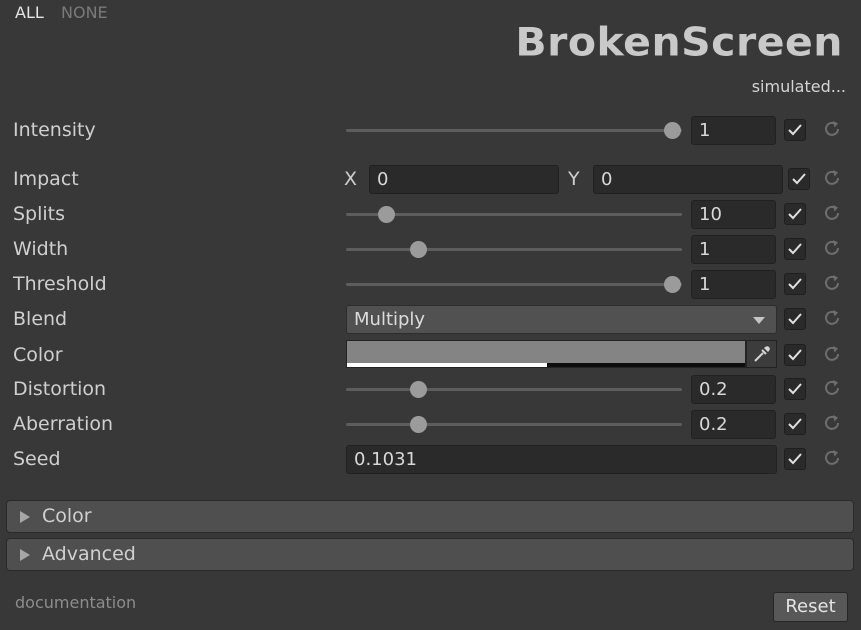 This screenshot has height=630, width=861. What do you see at coordinates (574, 179) in the screenshot?
I see `impact-y-label: Y` at bounding box center [574, 179].